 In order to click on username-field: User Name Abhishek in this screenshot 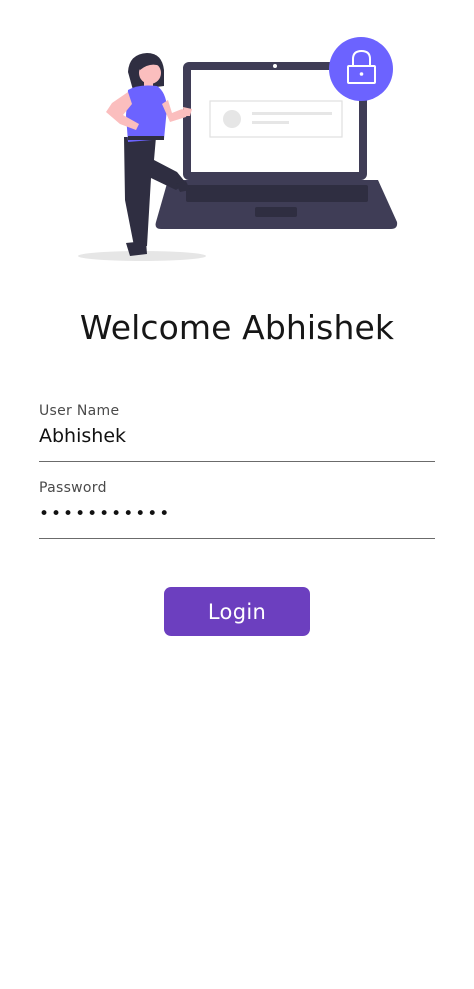, I will do `click(237, 433)`.